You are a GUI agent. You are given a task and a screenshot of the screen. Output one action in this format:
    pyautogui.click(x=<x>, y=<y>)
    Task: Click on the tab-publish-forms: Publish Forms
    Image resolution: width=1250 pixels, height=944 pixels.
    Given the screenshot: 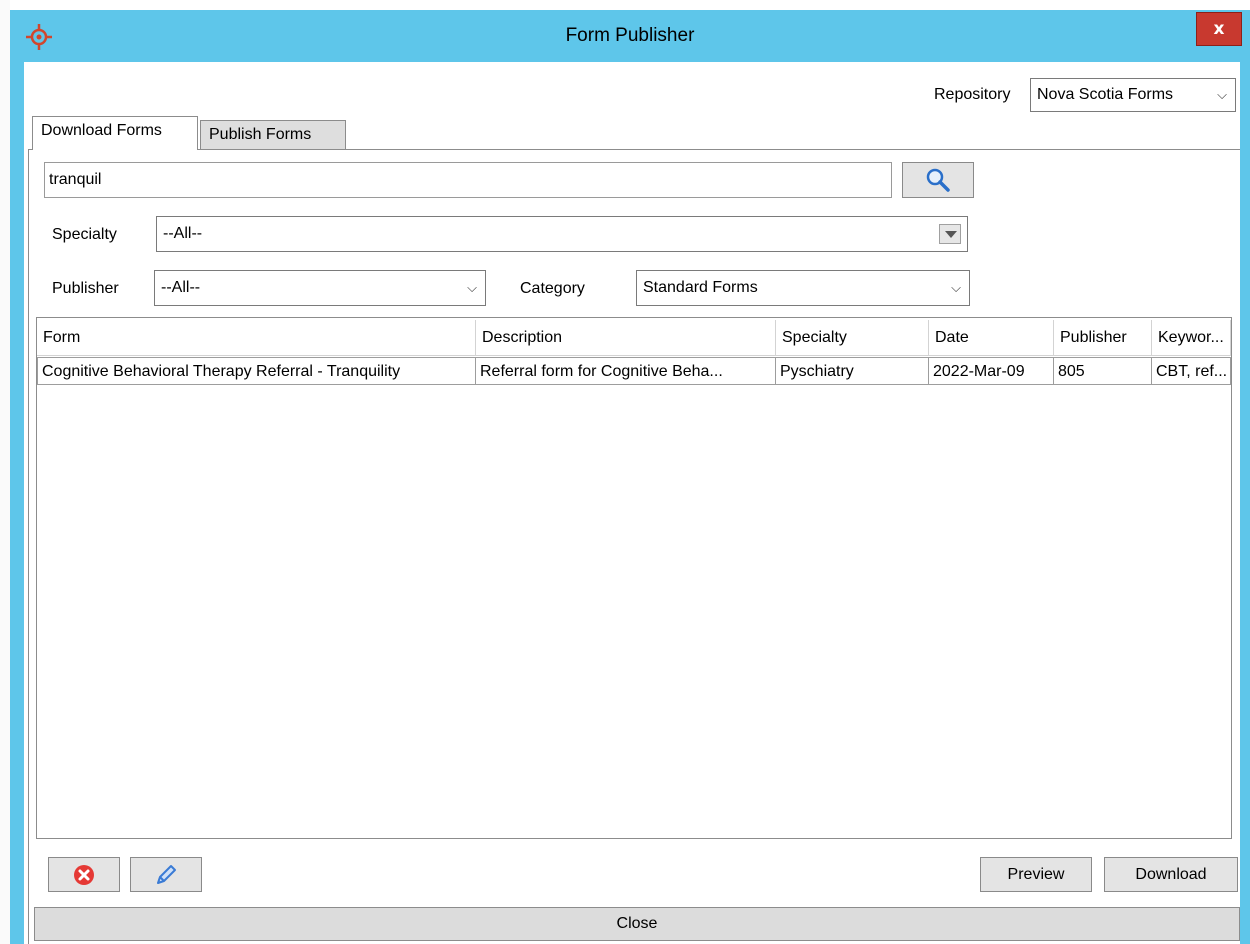 What is the action you would take?
    pyautogui.click(x=273, y=135)
    